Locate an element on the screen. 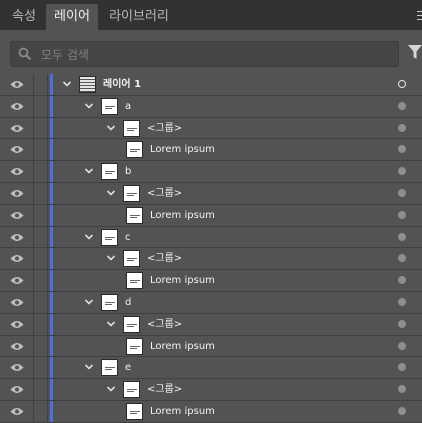 The width and height of the screenshot is (422, 423). panel-tab-bar: 속성 레이어 라이브러리 is located at coordinates (211, 15).